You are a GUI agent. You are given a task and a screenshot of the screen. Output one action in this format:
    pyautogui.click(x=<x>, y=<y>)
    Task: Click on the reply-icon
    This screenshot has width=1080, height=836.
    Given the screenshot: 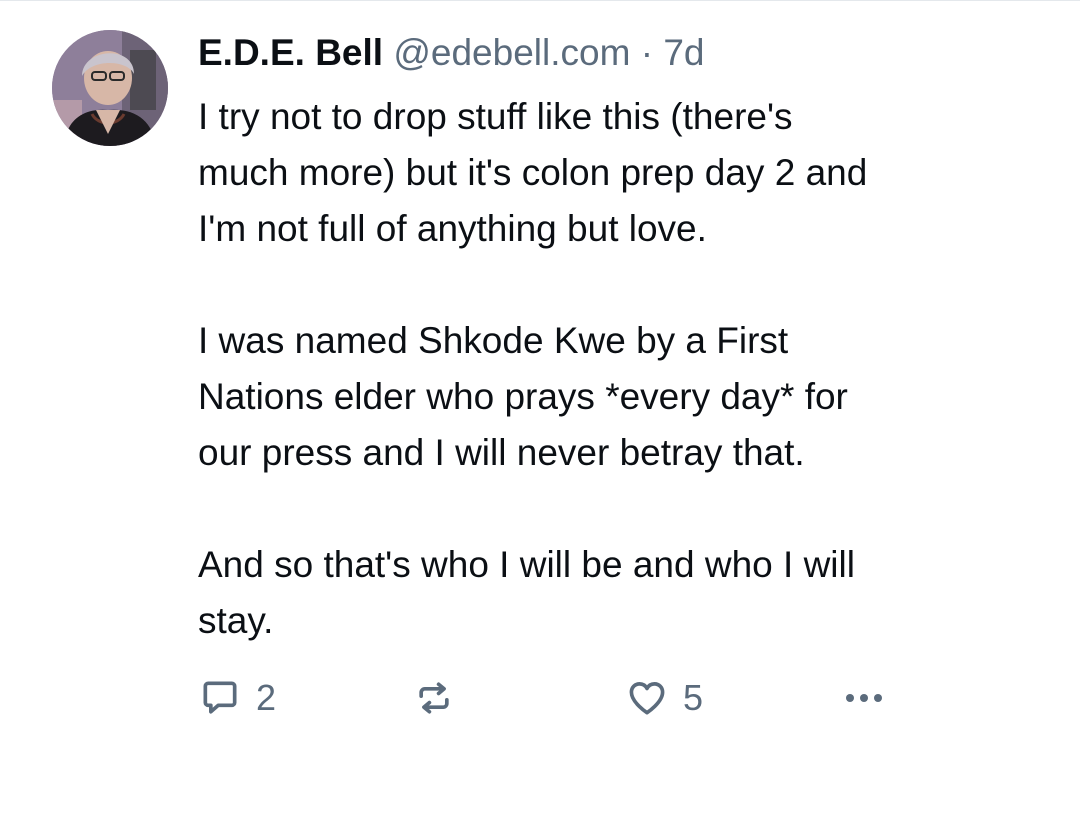 What is the action you would take?
    pyautogui.click(x=220, y=697)
    